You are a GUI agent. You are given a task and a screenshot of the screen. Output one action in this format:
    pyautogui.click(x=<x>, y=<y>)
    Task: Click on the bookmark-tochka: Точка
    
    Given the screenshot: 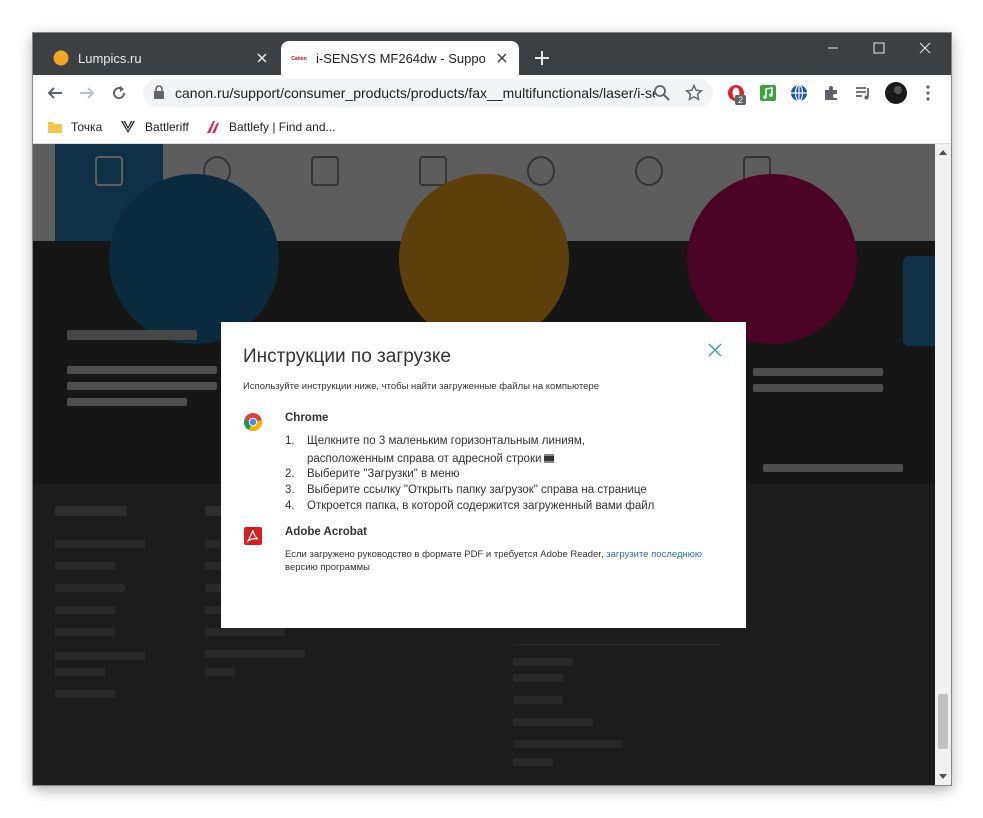 What is the action you would take?
    pyautogui.click(x=74, y=127)
    